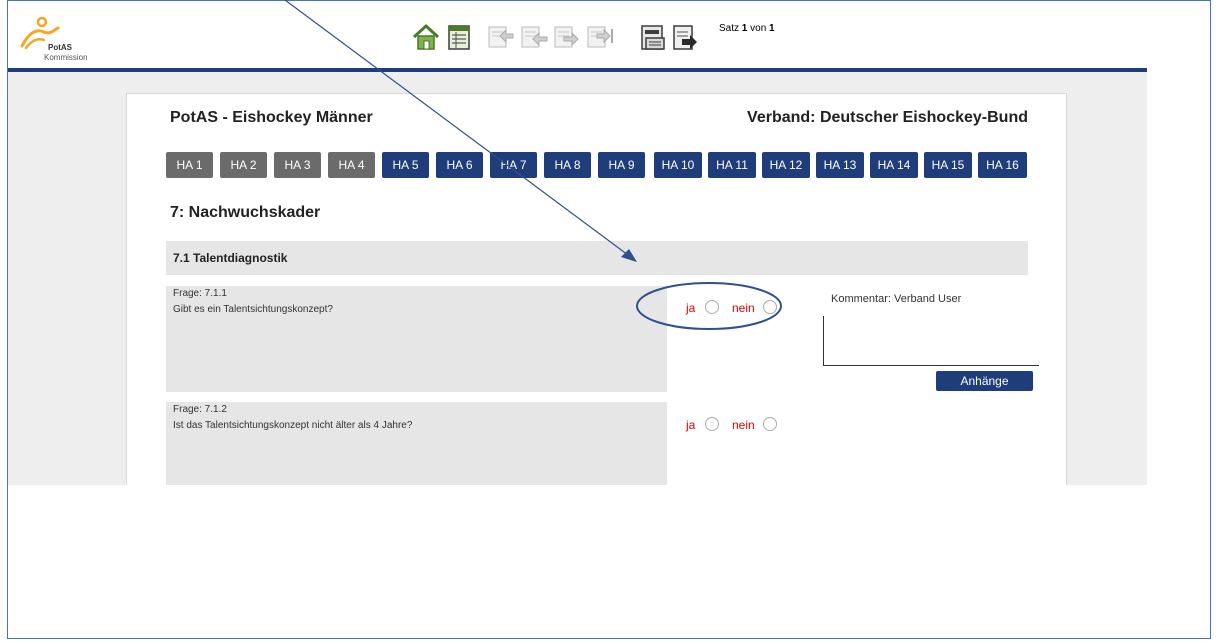  Describe the element at coordinates (887, 117) in the screenshot. I see `verband-title: Verband: Deutscher Eishockey-Bund` at that location.